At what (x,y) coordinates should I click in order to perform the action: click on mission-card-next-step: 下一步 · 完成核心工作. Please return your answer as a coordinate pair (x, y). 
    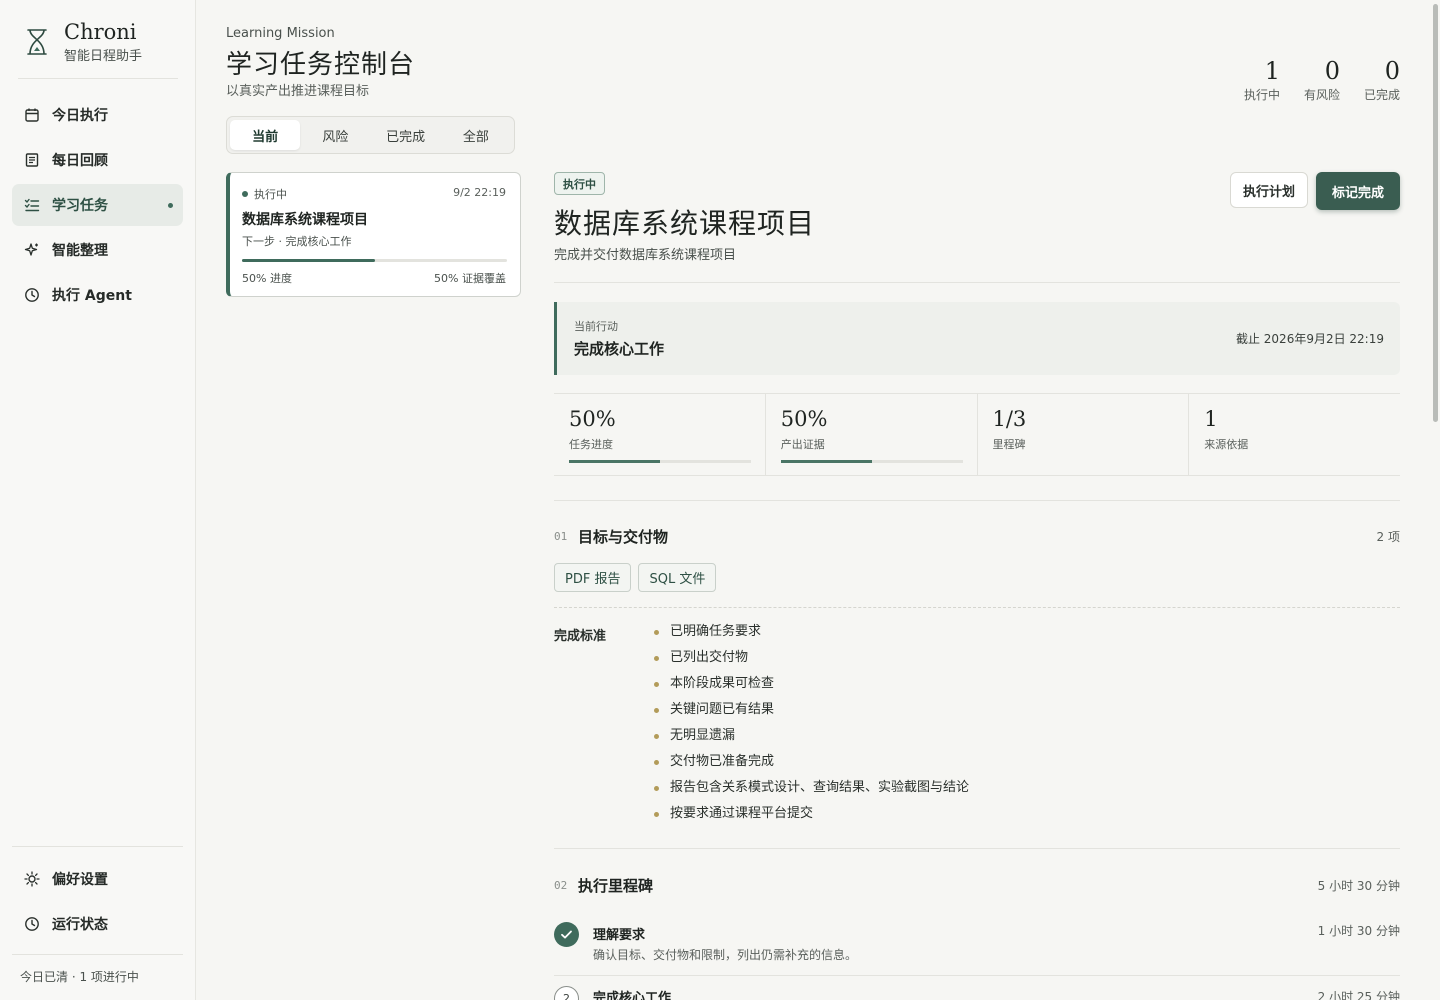
    Looking at the image, I should click on (297, 241).